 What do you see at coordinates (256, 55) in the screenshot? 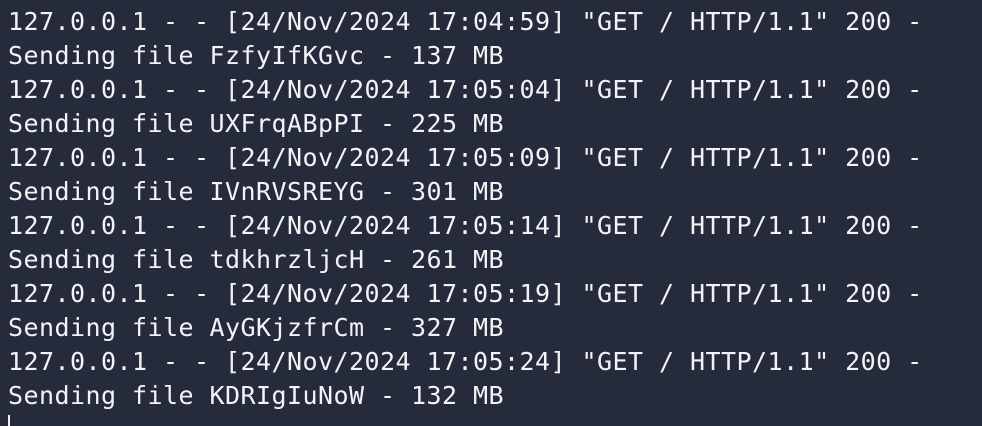
I see `log-file-line: Sending file FzfyIfKGvc - 137 MB` at bounding box center [256, 55].